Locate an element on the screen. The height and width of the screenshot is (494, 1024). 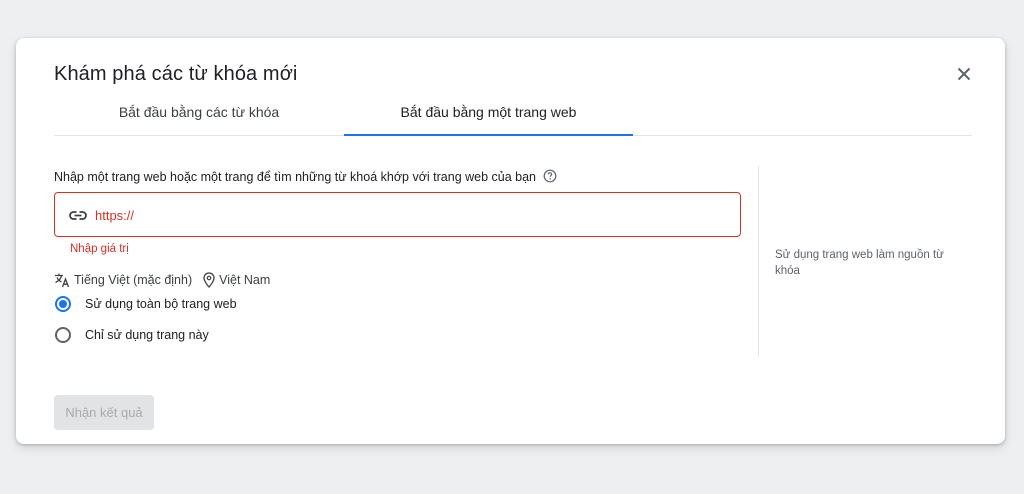
location-pin-icon is located at coordinates (209, 280).